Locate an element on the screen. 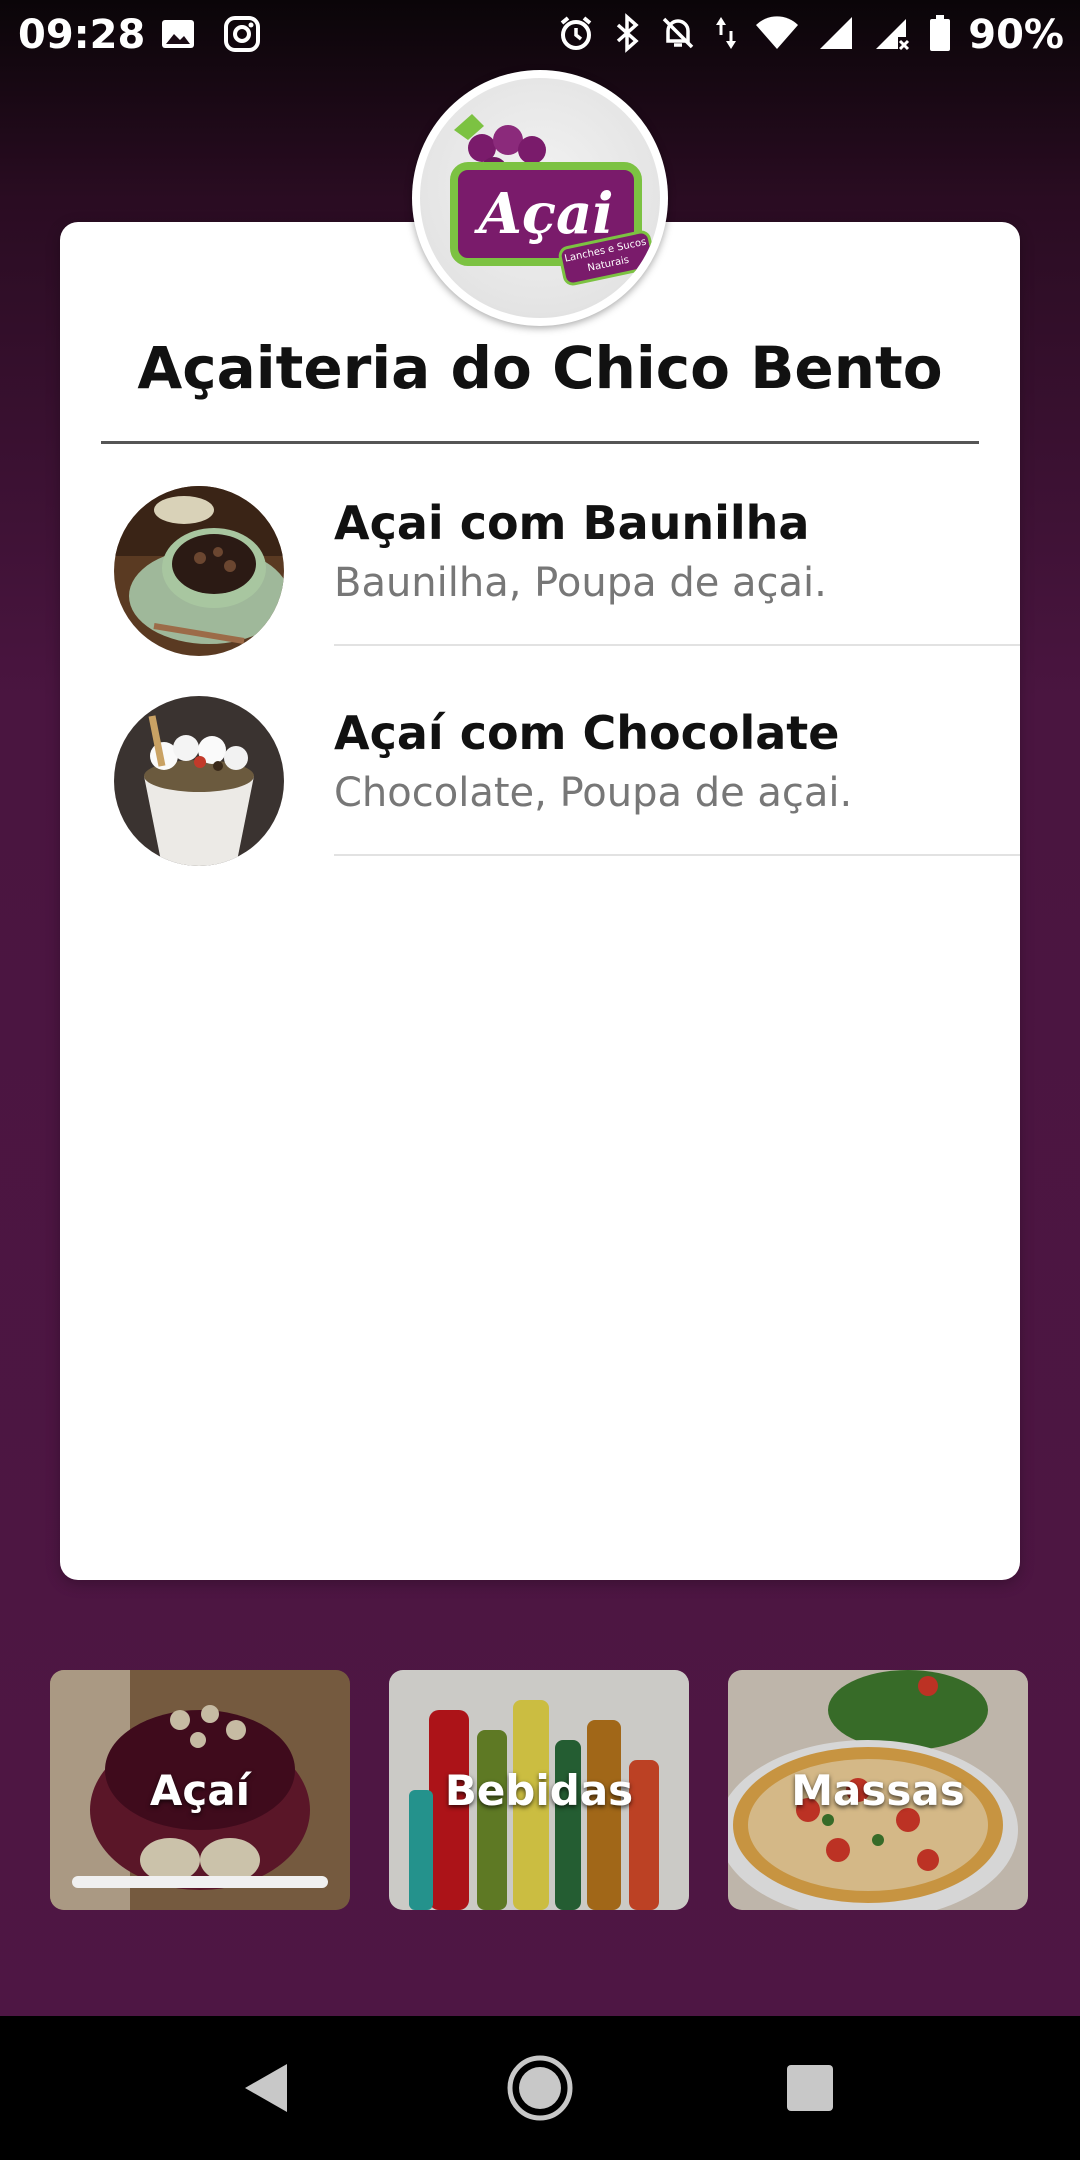 The width and height of the screenshot is (1080, 2160). menu-item-name: Açaí com Chocolate is located at coordinates (587, 733).